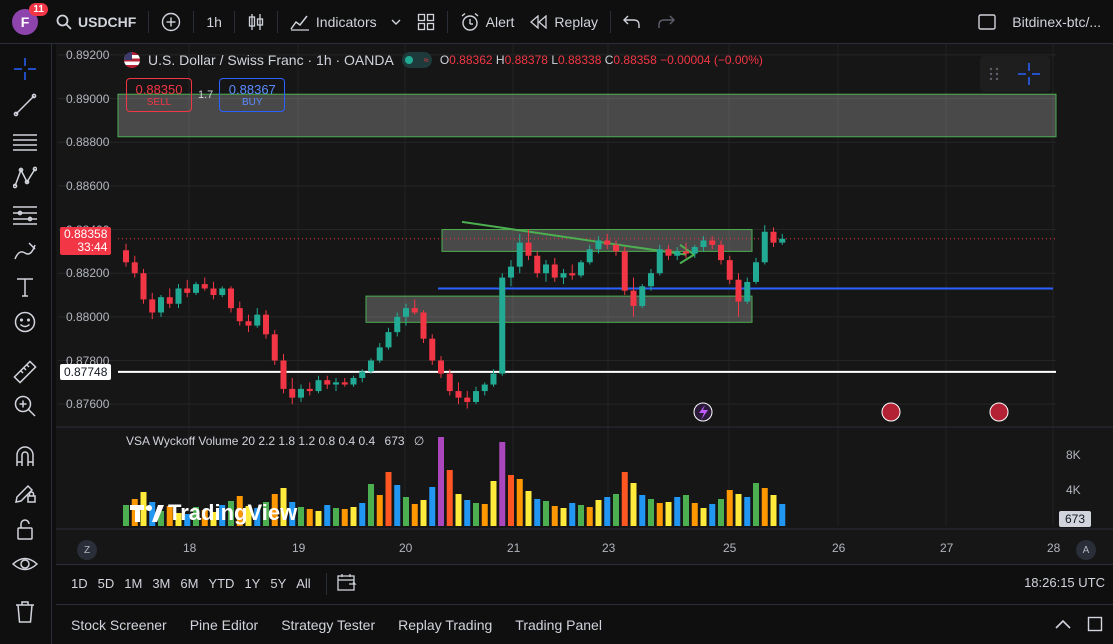 The height and width of the screenshot is (644, 1113). What do you see at coordinates (564, 22) in the screenshot?
I see `replay-button: Replay` at bounding box center [564, 22].